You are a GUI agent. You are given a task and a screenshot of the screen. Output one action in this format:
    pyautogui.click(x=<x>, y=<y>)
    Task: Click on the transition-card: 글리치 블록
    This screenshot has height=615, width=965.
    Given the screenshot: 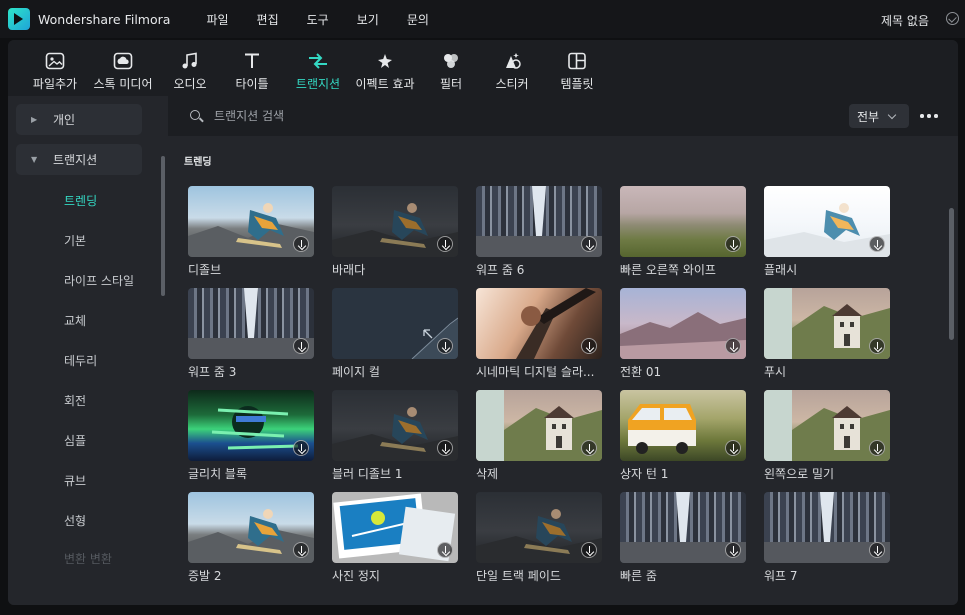 What is the action you would take?
    pyautogui.click(x=251, y=436)
    